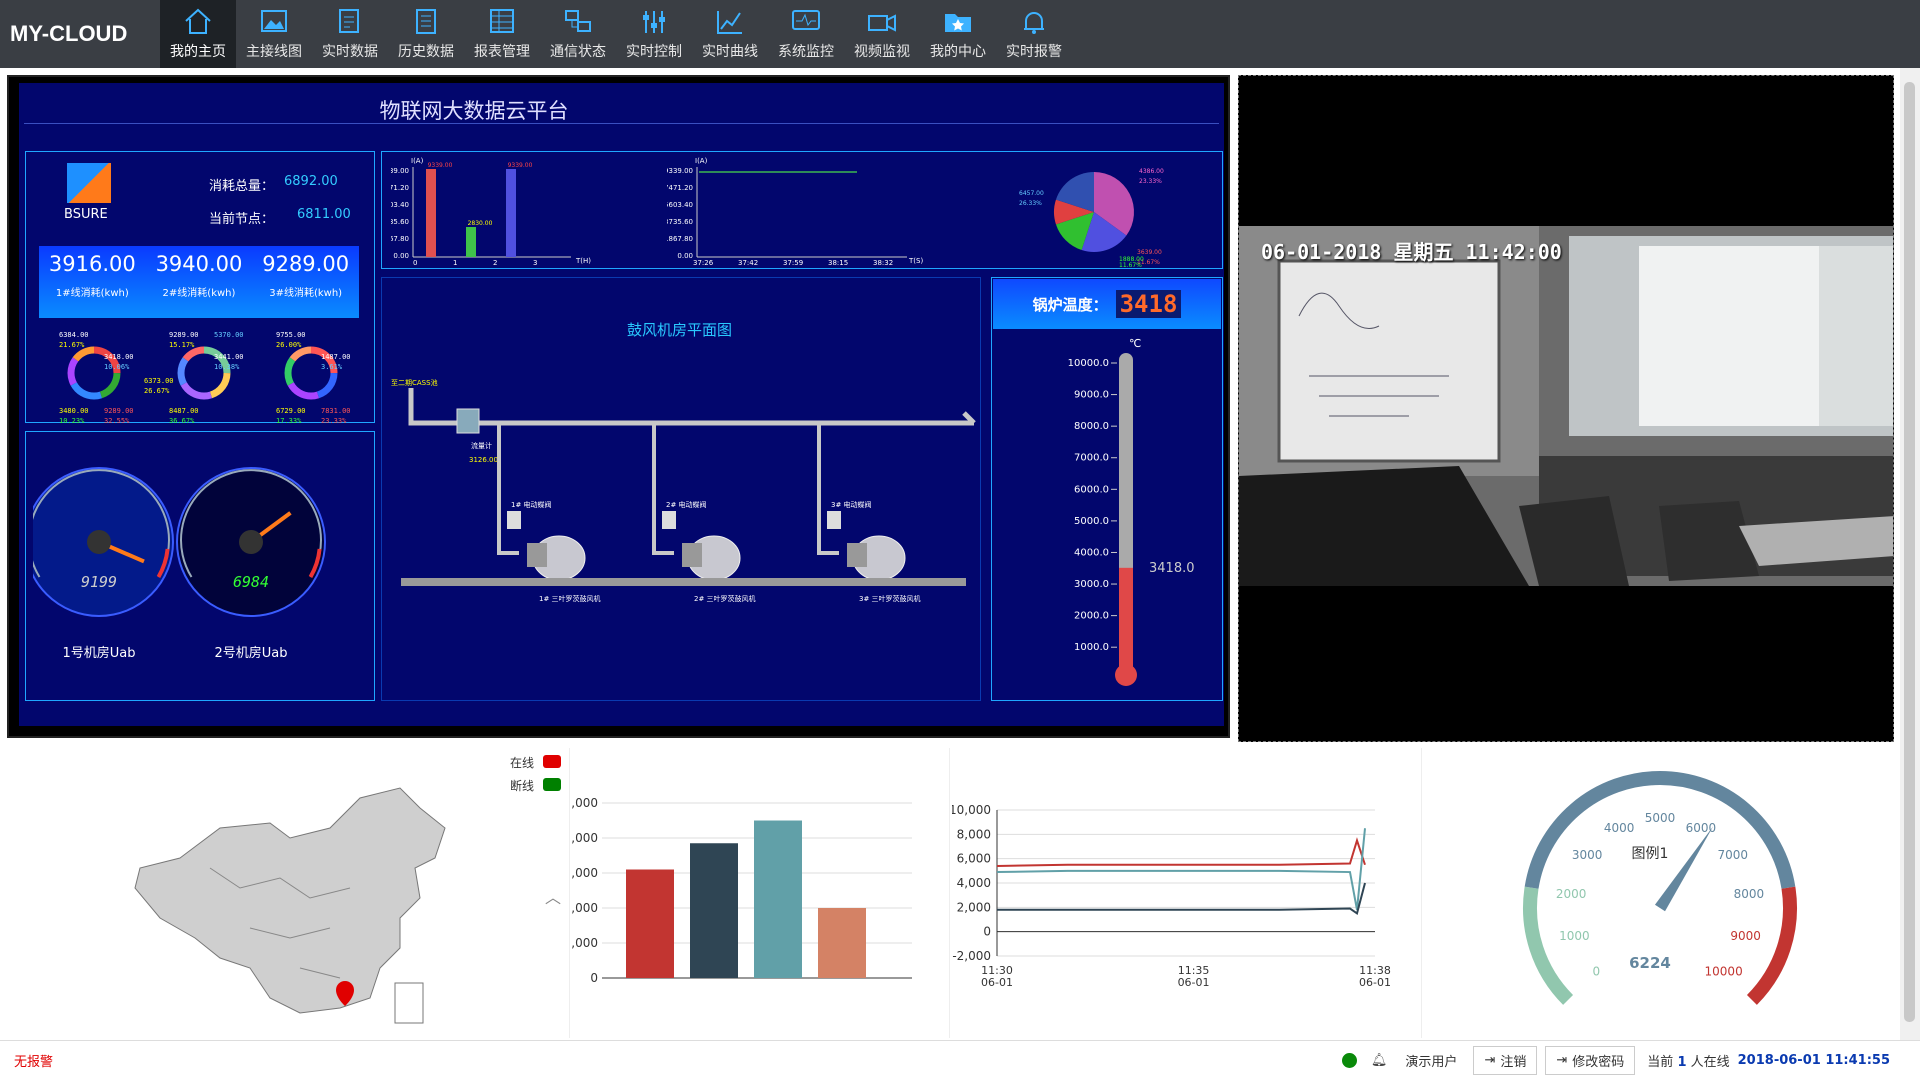 This screenshot has width=1920, height=1079. I want to click on gauge-series-name: 图例1, so click(1650, 854).